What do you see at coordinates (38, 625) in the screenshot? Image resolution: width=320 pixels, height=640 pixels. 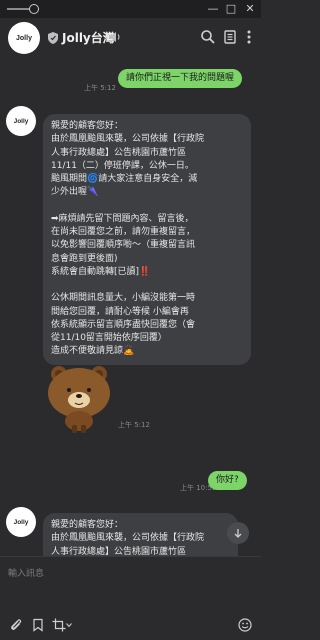 I see `bookmark-icon` at bounding box center [38, 625].